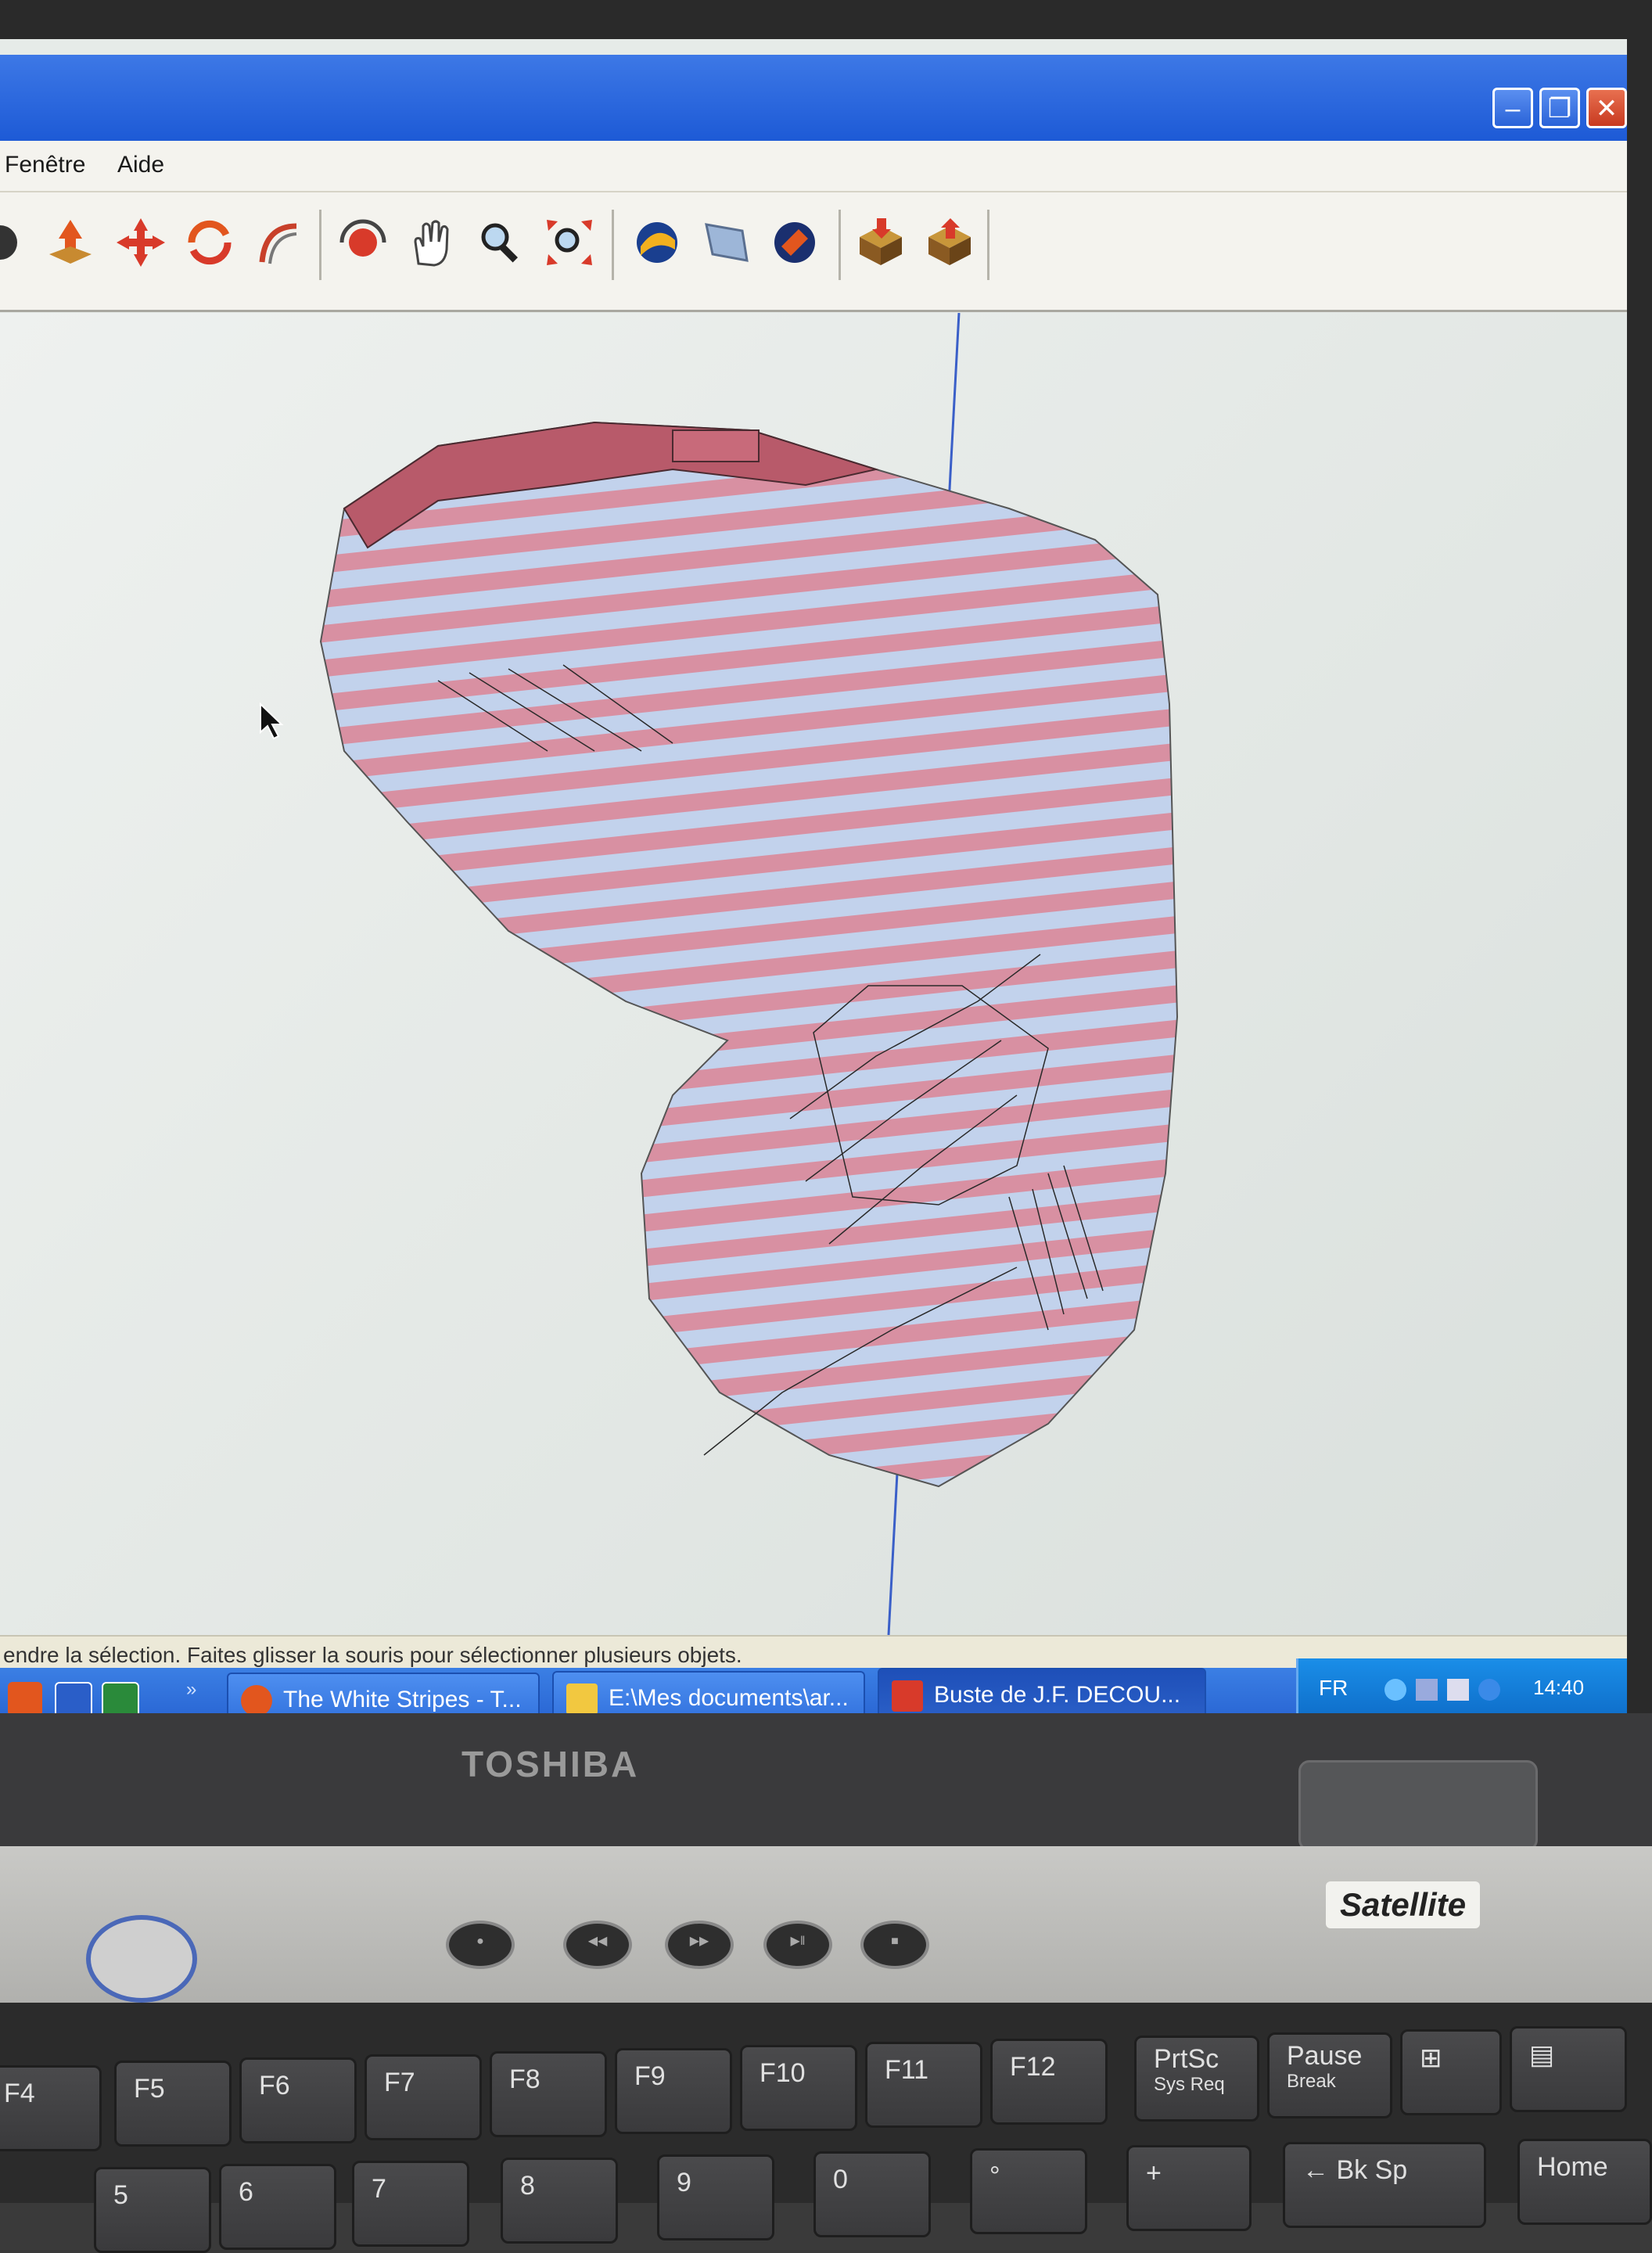  I want to click on key-f9: F9, so click(673, 2091).